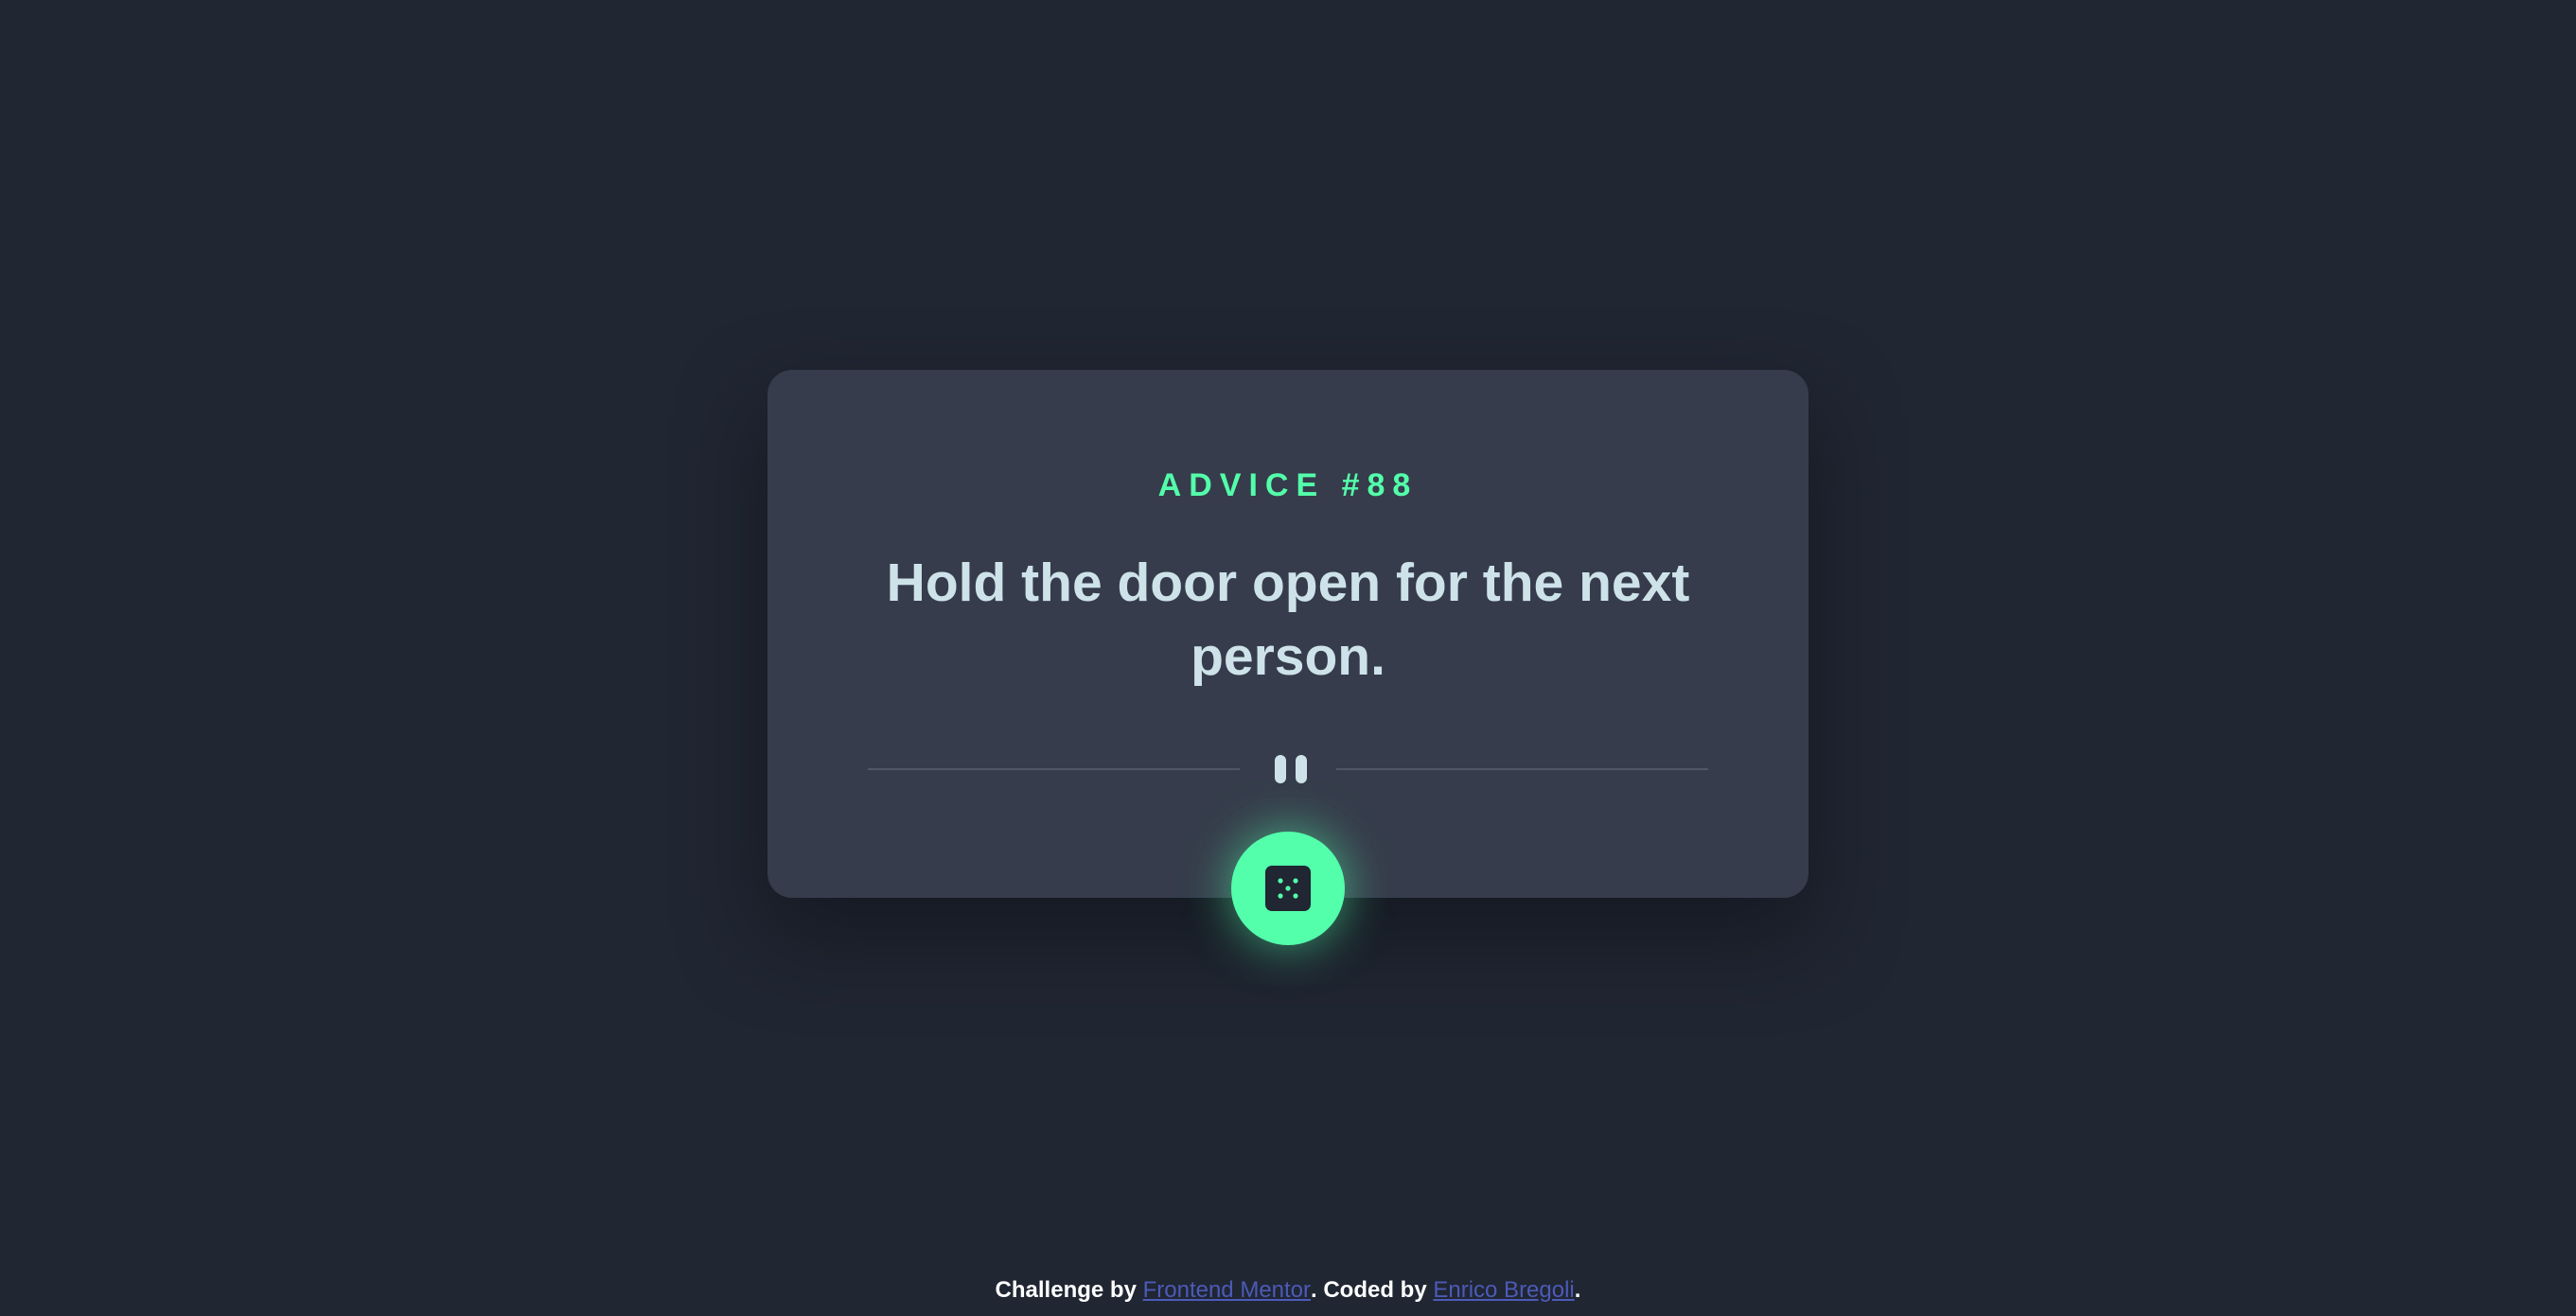  What do you see at coordinates (1054, 769) in the screenshot?
I see `divider-line-left` at bounding box center [1054, 769].